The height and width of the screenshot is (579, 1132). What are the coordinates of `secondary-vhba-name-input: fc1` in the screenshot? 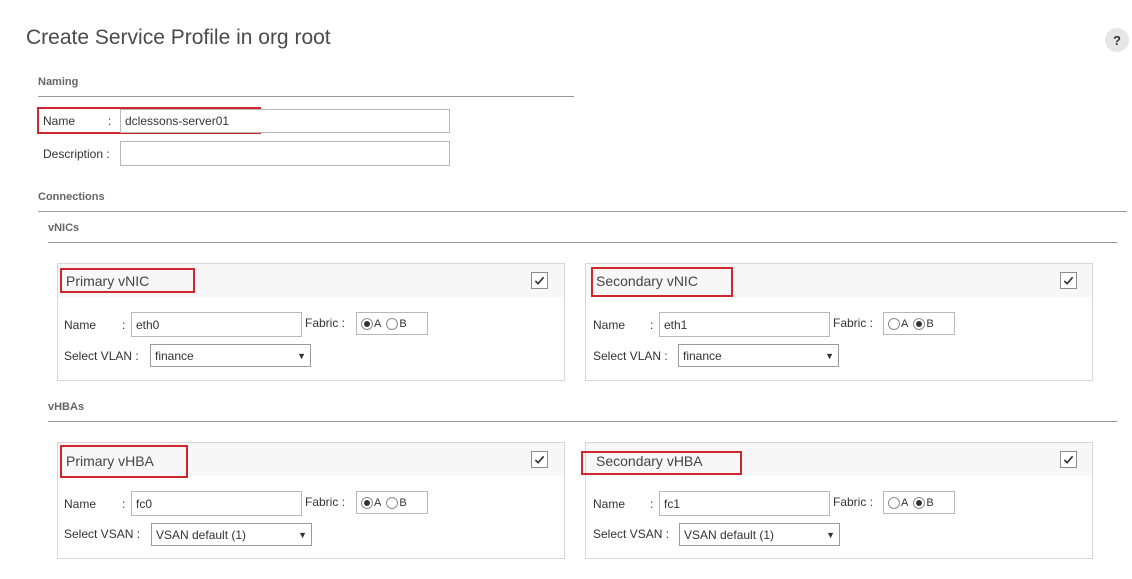 It's located at (744, 503).